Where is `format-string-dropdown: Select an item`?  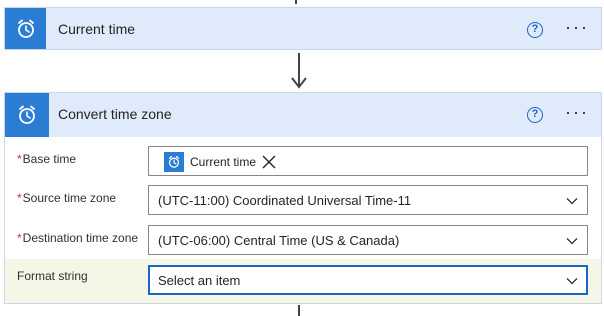
format-string-dropdown: Select an item is located at coordinates (368, 280).